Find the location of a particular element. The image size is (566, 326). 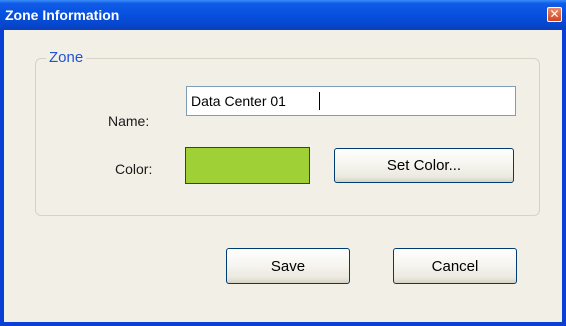

save-button: Save is located at coordinates (288, 266).